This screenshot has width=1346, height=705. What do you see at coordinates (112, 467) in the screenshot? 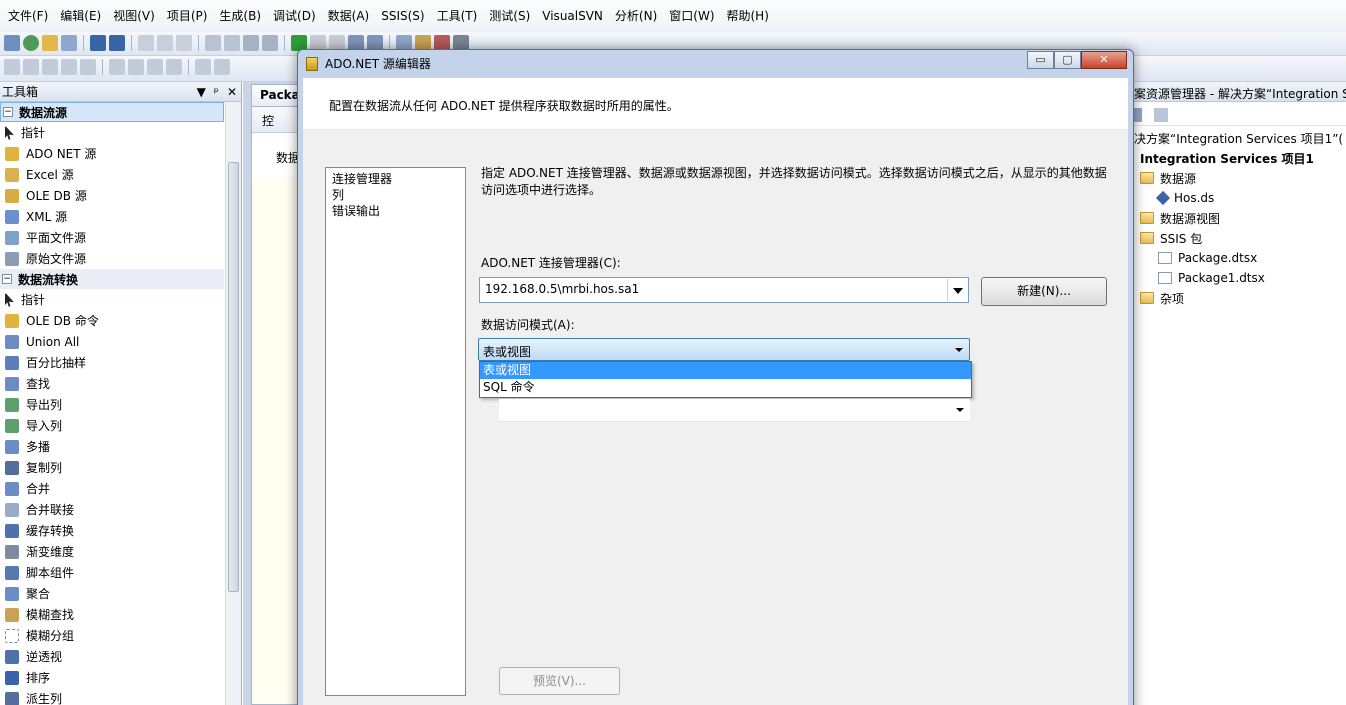
I see `toolbox-item-copy-column: 复制列` at bounding box center [112, 467].